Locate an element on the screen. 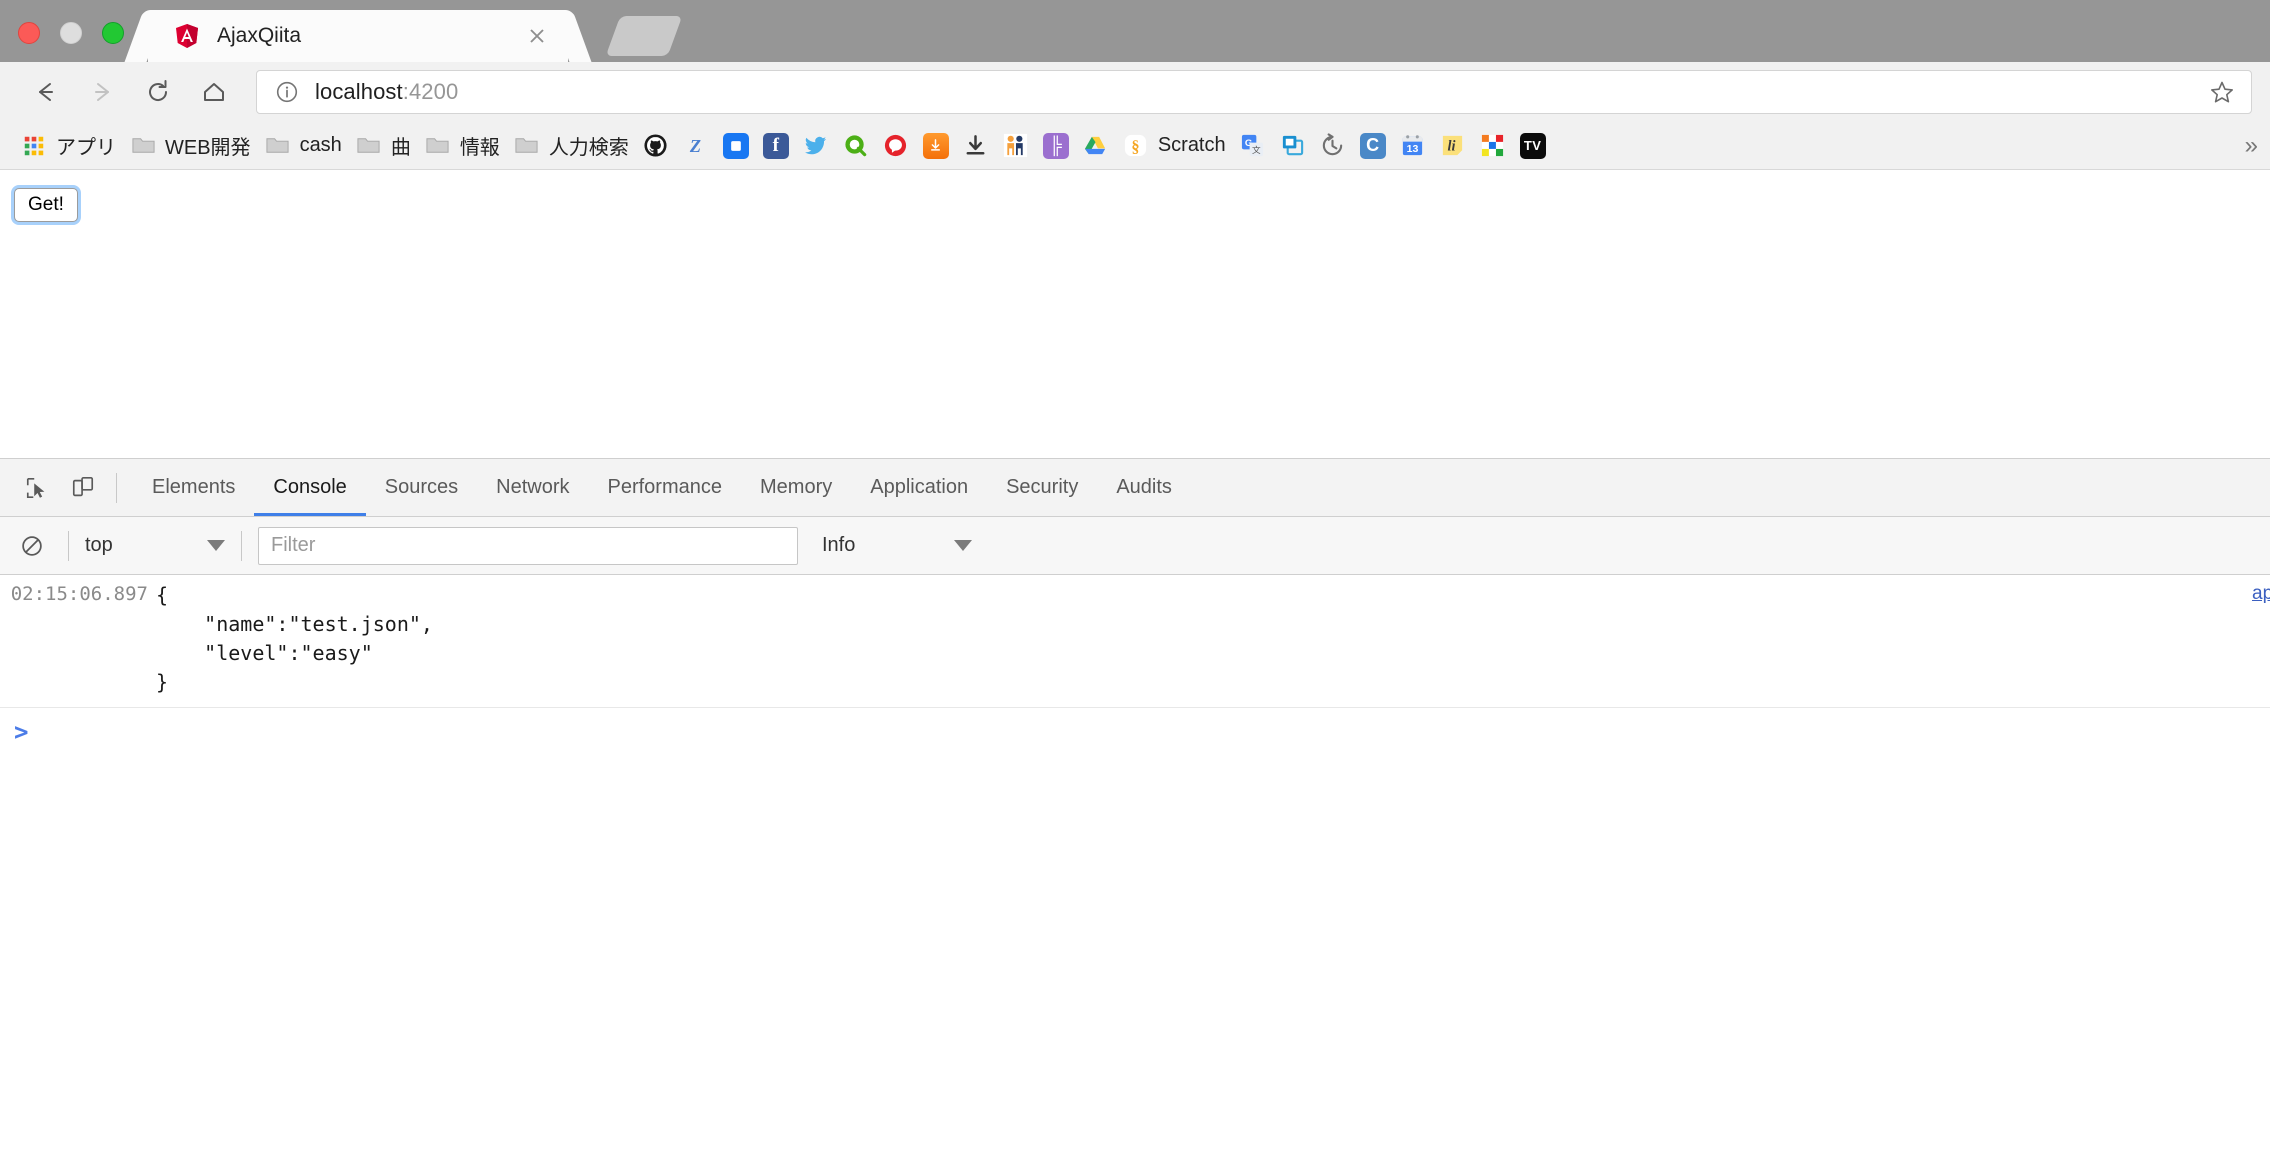 The image size is (2270, 1152). bookmark-red-chat is located at coordinates (896, 146).